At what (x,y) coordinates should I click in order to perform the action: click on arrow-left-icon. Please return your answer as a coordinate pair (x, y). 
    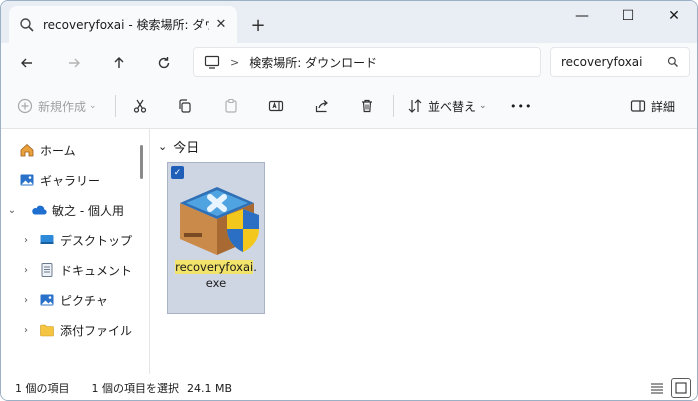
    Looking at the image, I should click on (26, 63).